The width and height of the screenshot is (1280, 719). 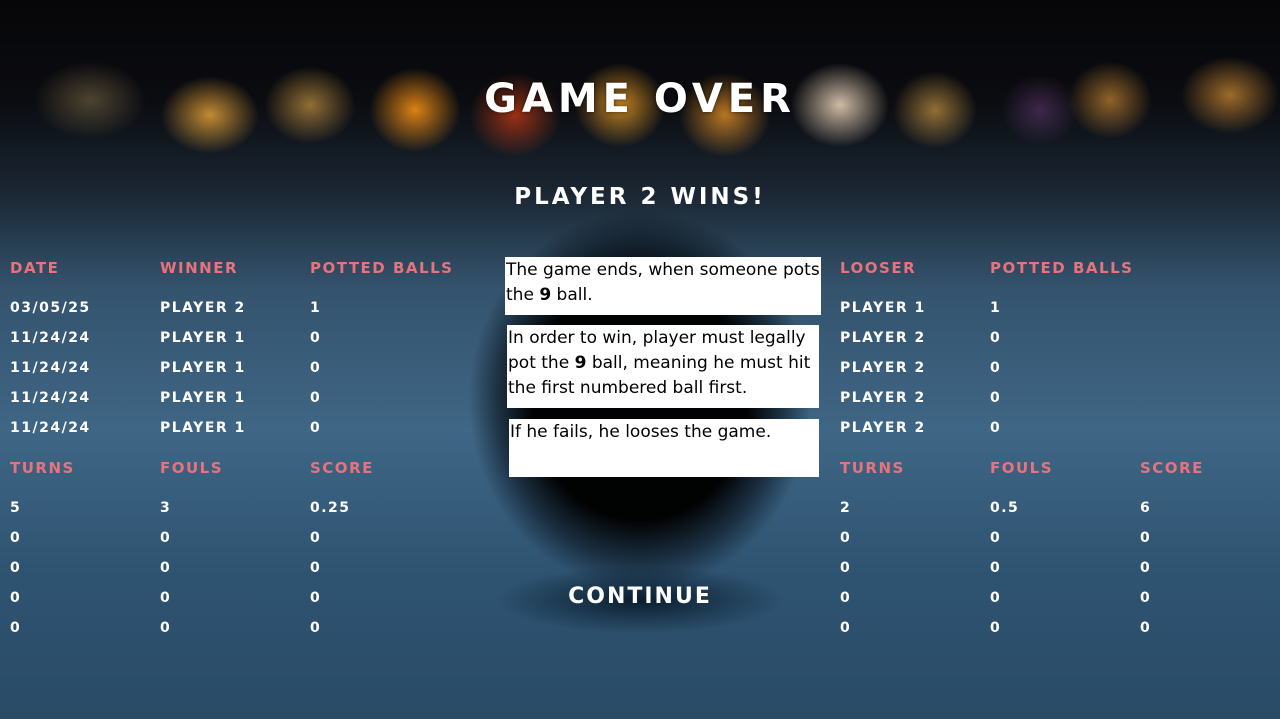 What do you see at coordinates (1080, 353) in the screenshot?
I see `looser-potted-column: POTTED BALLS 1 0 0 0 0` at bounding box center [1080, 353].